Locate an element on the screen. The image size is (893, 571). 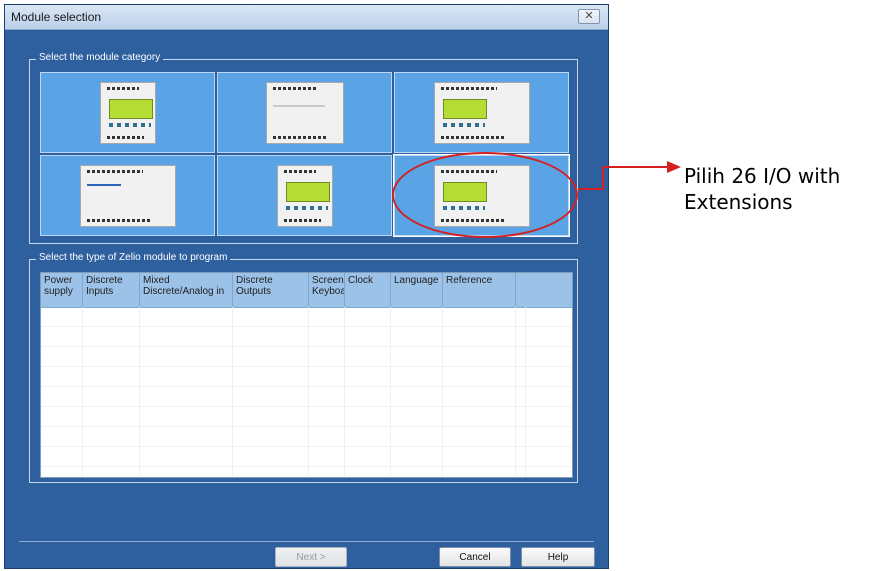
column-header-discrete-outputs: Discrete Outputs is located at coordinates (271, 290).